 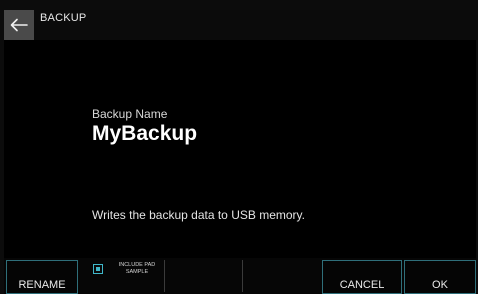 I want to click on description-text: Writes the backup data to USB memory., so click(x=198, y=215).